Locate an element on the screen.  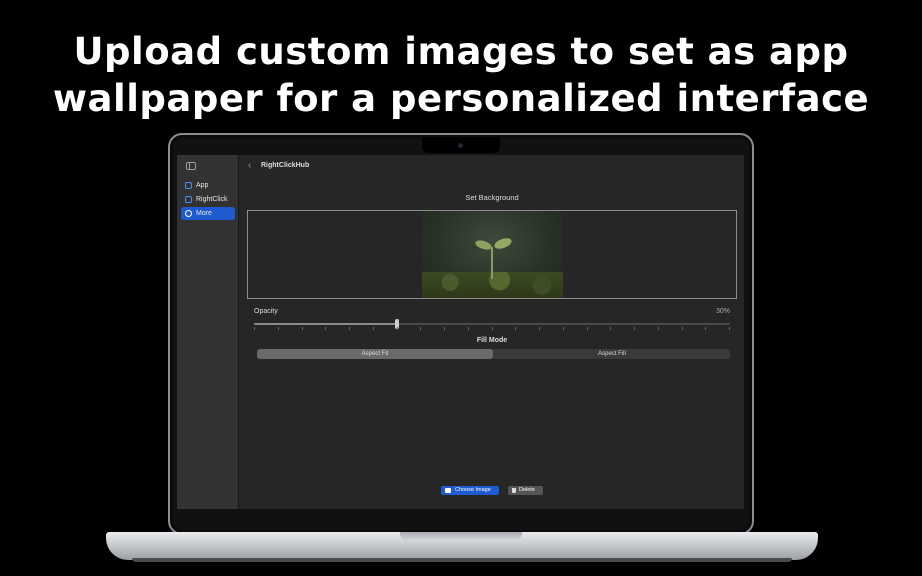
opacity-slider is located at coordinates (492, 324).